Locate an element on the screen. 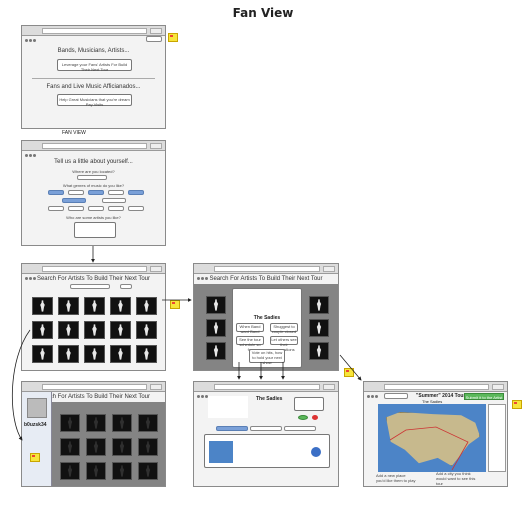 Image resolution: width=526 pixels, height=508 pixels. mini-map is located at coordinates (221, 452).